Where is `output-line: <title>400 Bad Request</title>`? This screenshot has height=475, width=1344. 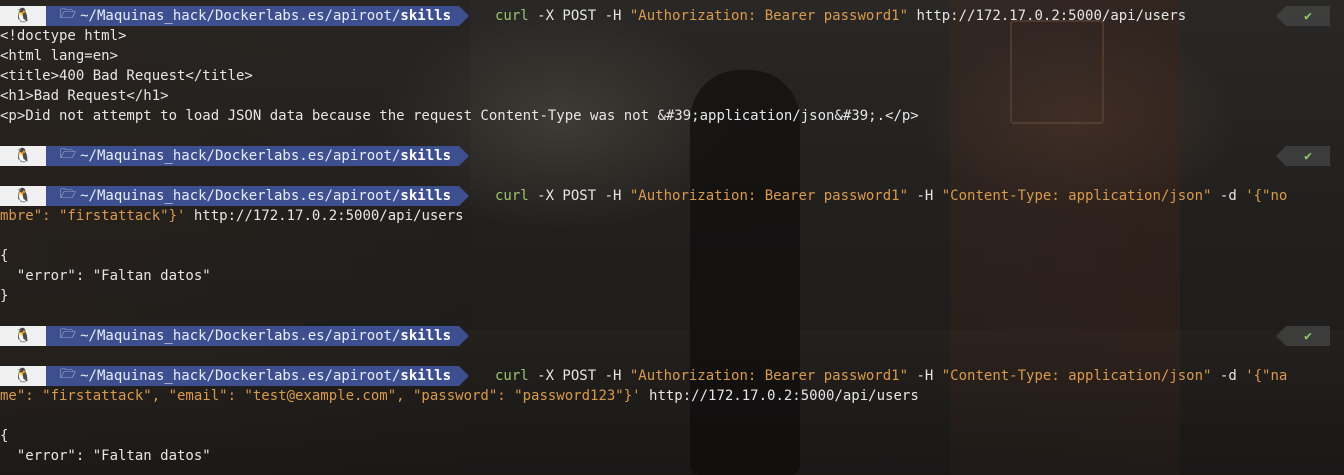 output-line: <title>400 Bad Request</title> is located at coordinates (126, 76).